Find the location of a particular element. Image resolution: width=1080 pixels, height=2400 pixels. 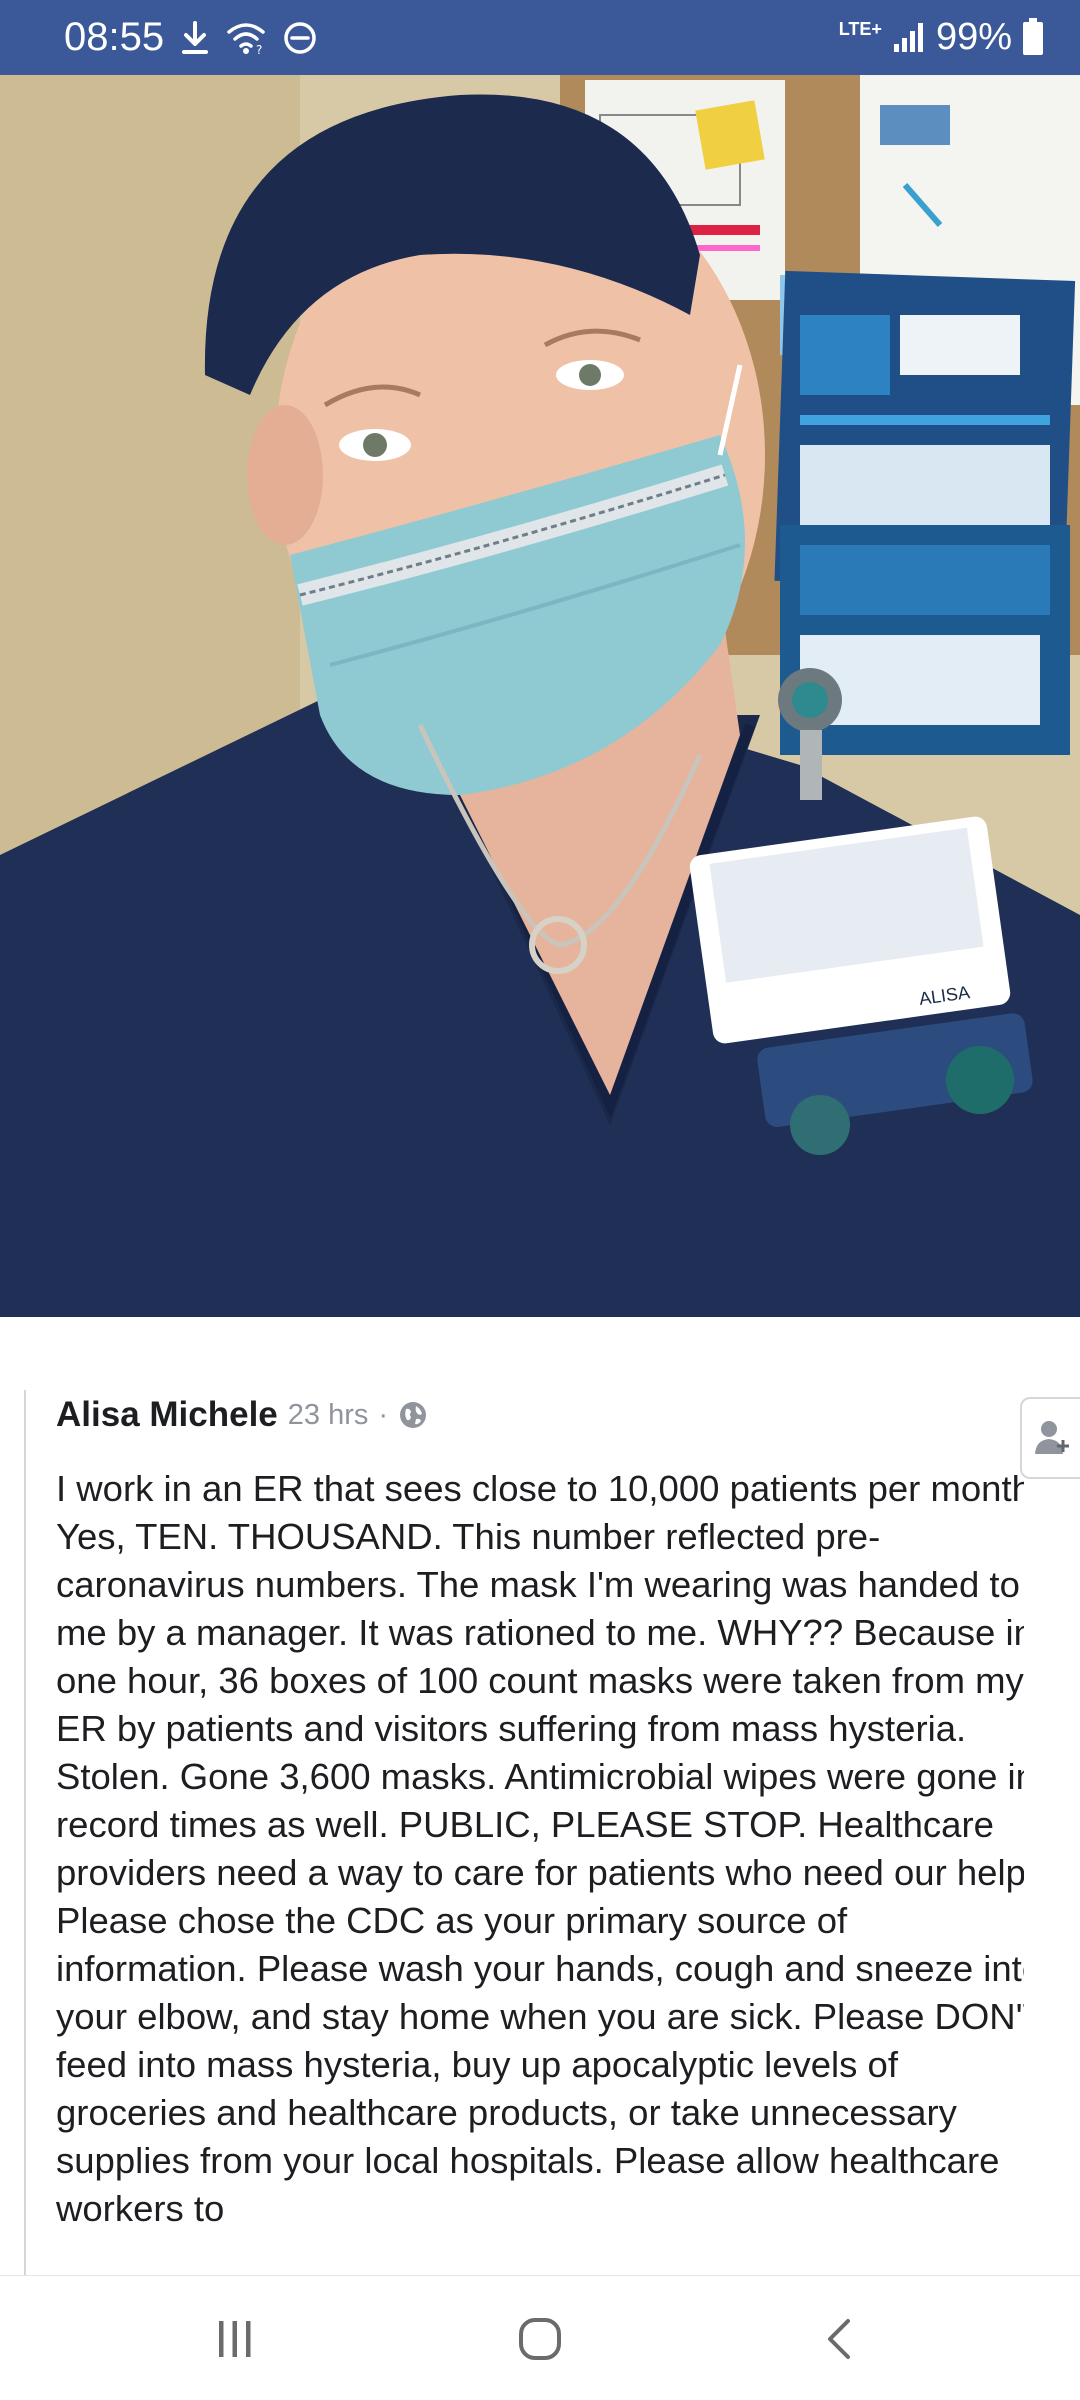

status-time: 08:55 is located at coordinates (114, 37).